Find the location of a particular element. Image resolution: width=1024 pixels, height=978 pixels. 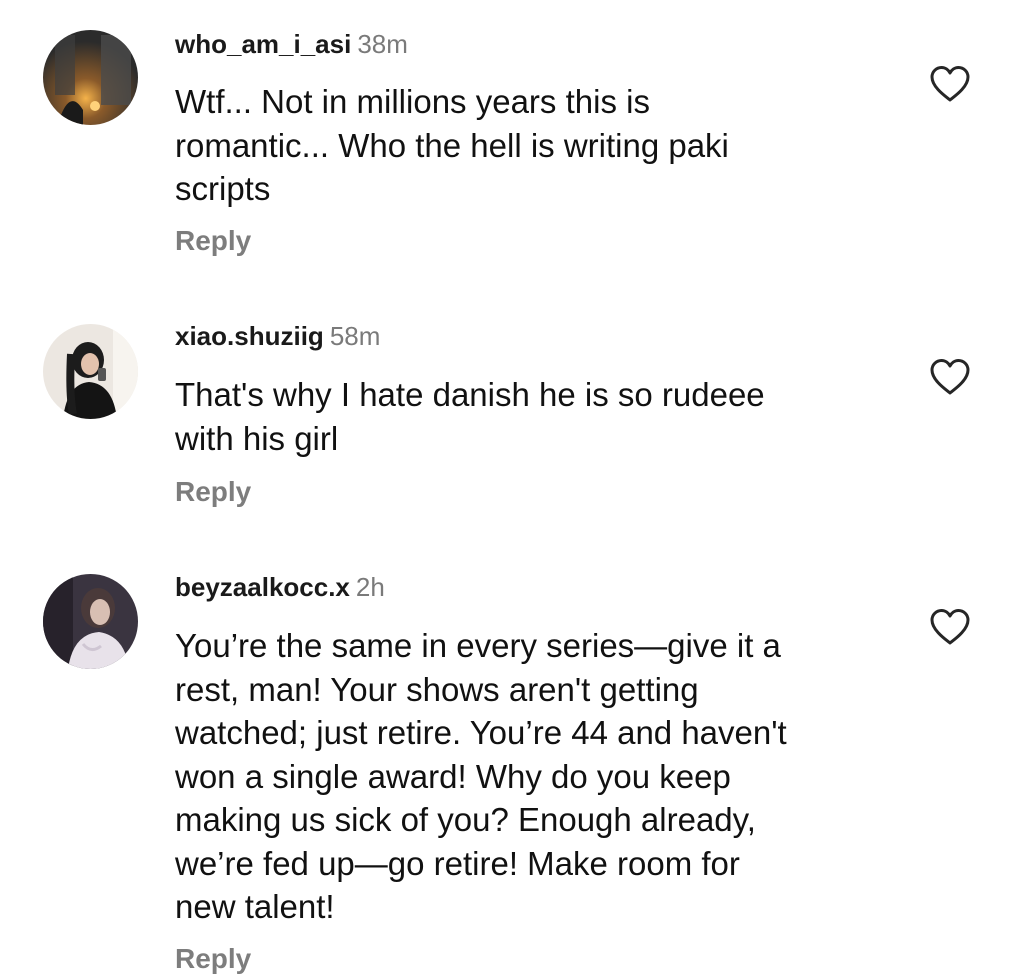

comment-line: with his girl is located at coordinates (257, 438).